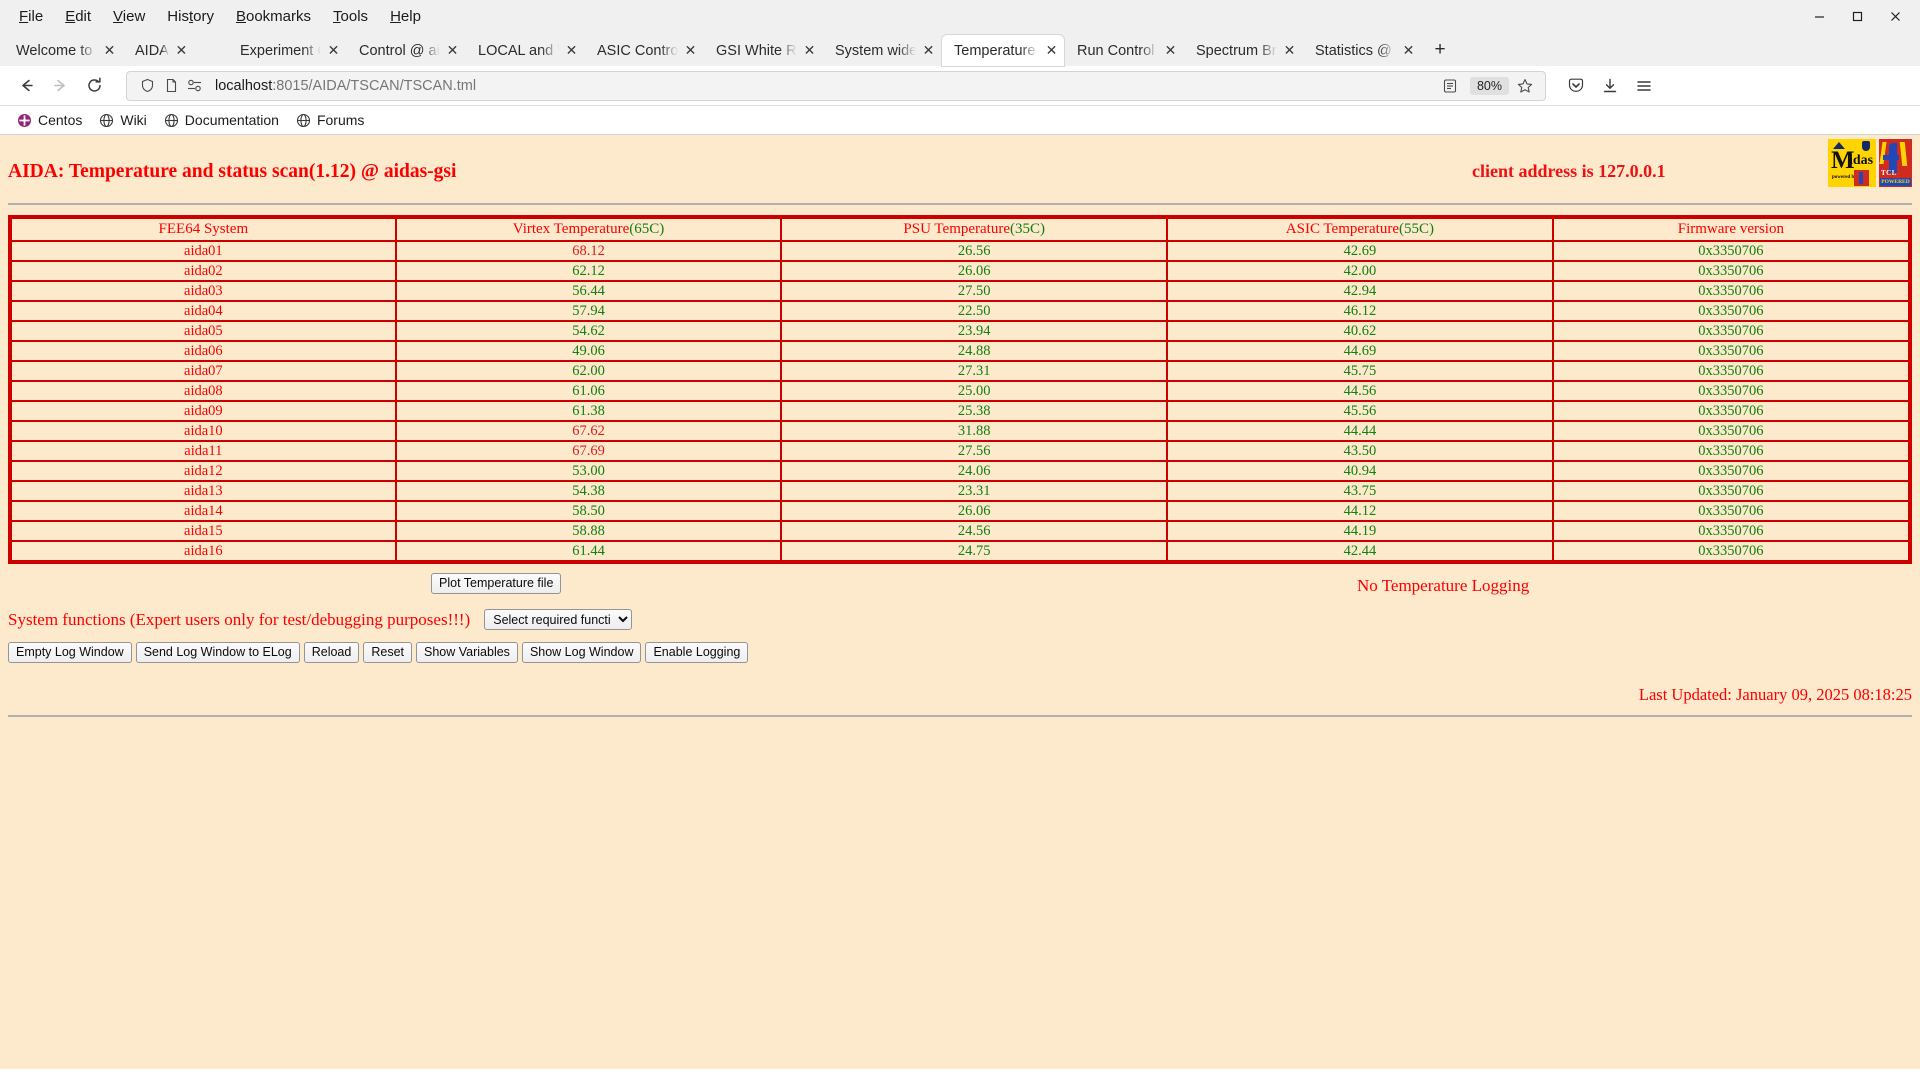 The width and height of the screenshot is (1920, 1080). What do you see at coordinates (26, 86) in the screenshot?
I see `back-button` at bounding box center [26, 86].